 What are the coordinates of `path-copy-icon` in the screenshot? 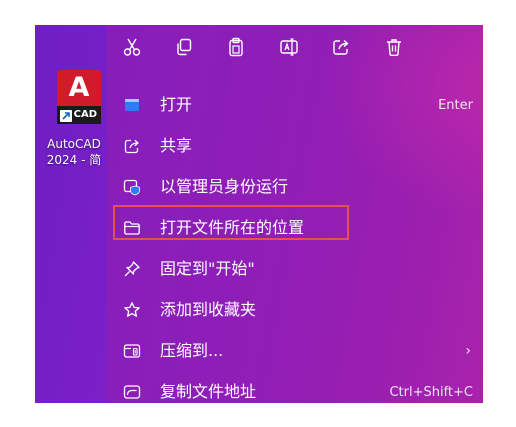 It's located at (132, 392).